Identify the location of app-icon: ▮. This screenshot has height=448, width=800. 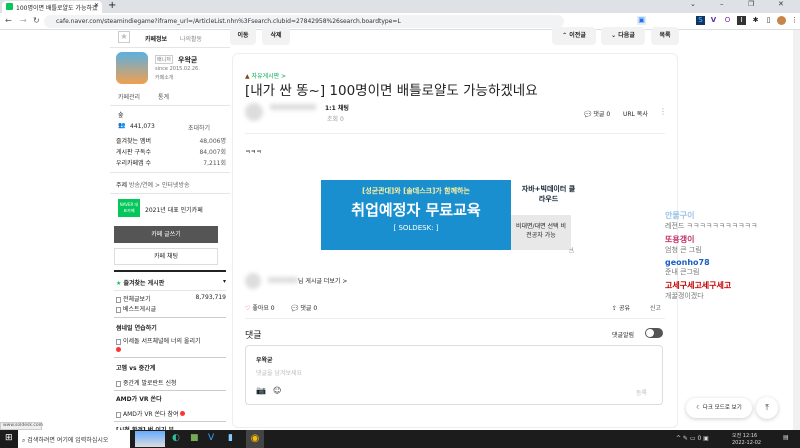
(230, 438).